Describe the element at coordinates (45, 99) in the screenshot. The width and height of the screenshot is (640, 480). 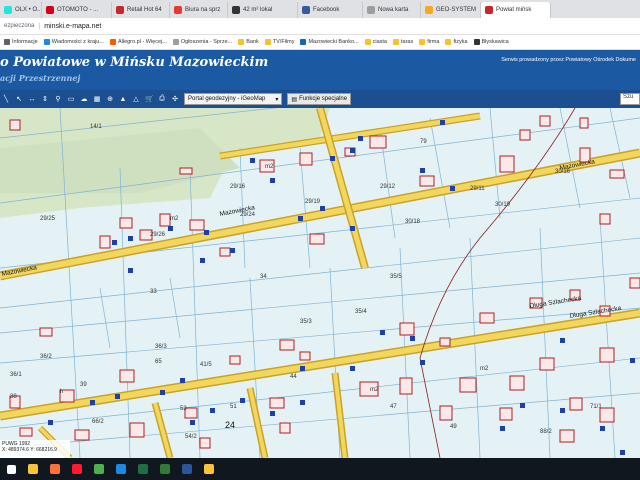
I see `move-icon: ⇕` at that location.